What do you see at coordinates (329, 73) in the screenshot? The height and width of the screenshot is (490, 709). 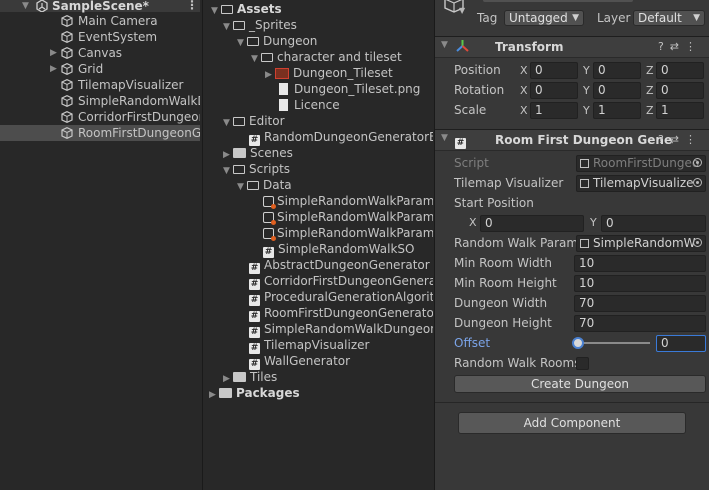 I see `asset-dungeon-tileset: ▶ Dungeon_Tileset` at bounding box center [329, 73].